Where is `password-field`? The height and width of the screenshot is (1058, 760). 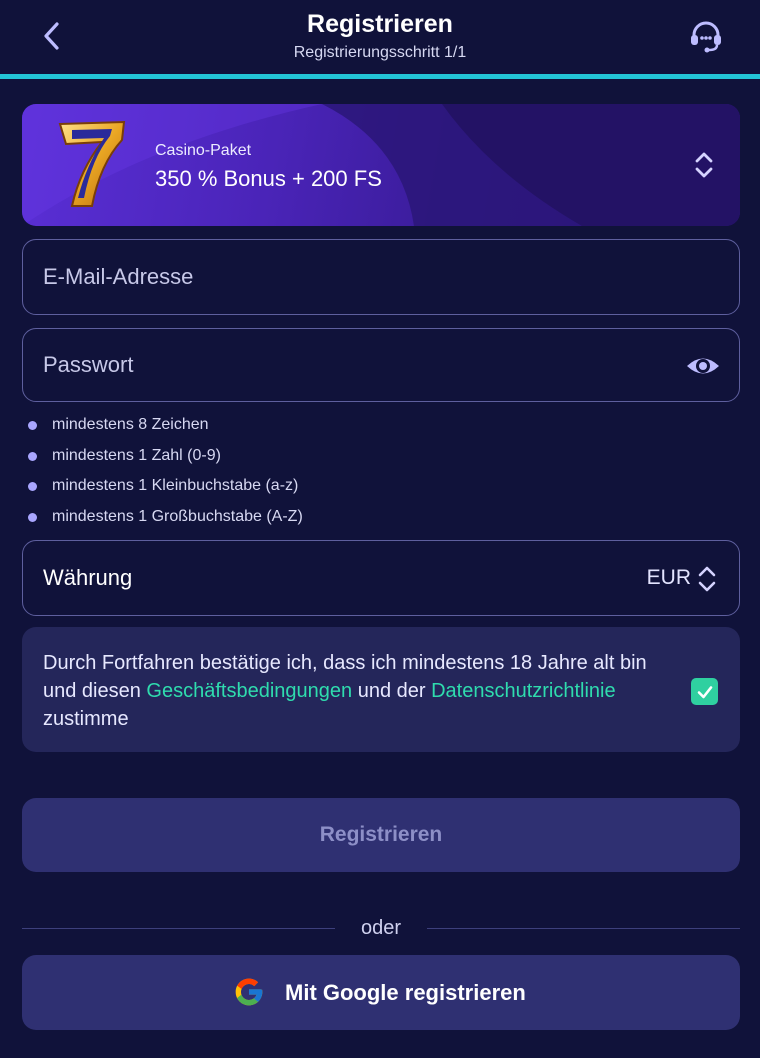 password-field is located at coordinates (381, 365).